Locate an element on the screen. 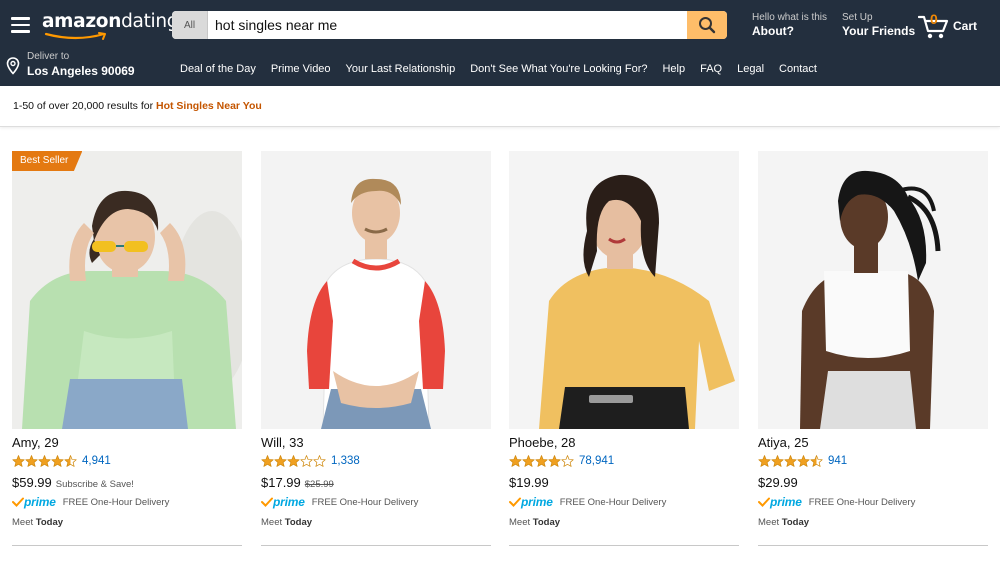 This screenshot has width=1000, height=563. product-name: Will, 33 is located at coordinates (376, 442).